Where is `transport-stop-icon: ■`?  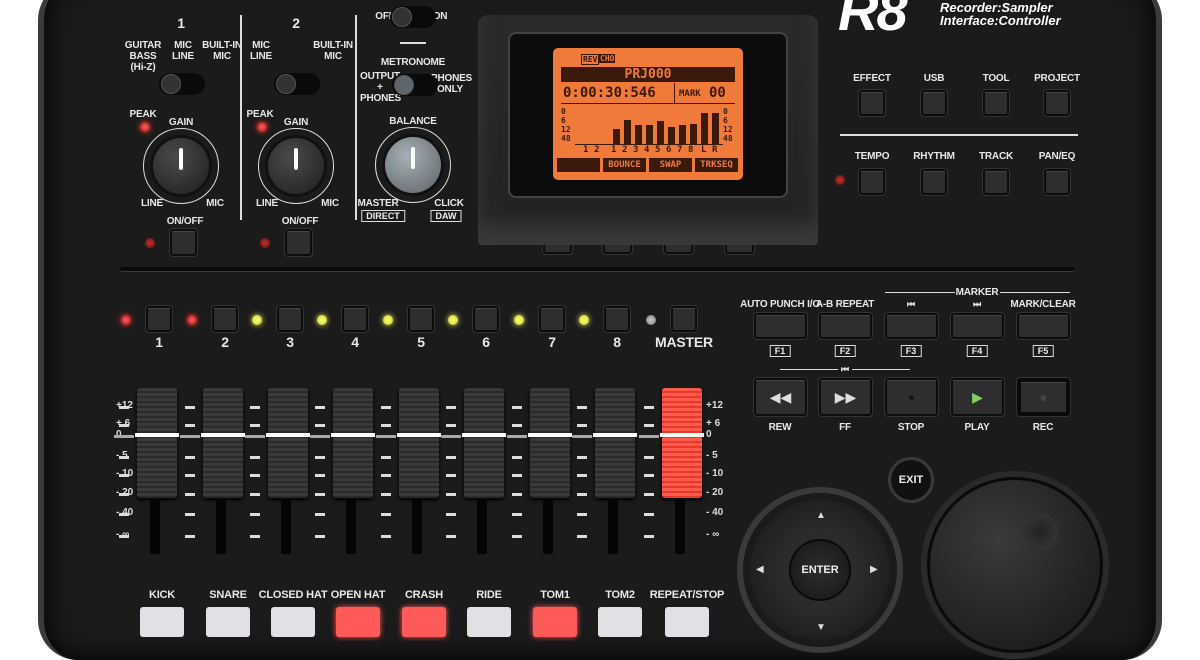 transport-stop-icon: ■ is located at coordinates (911, 397).